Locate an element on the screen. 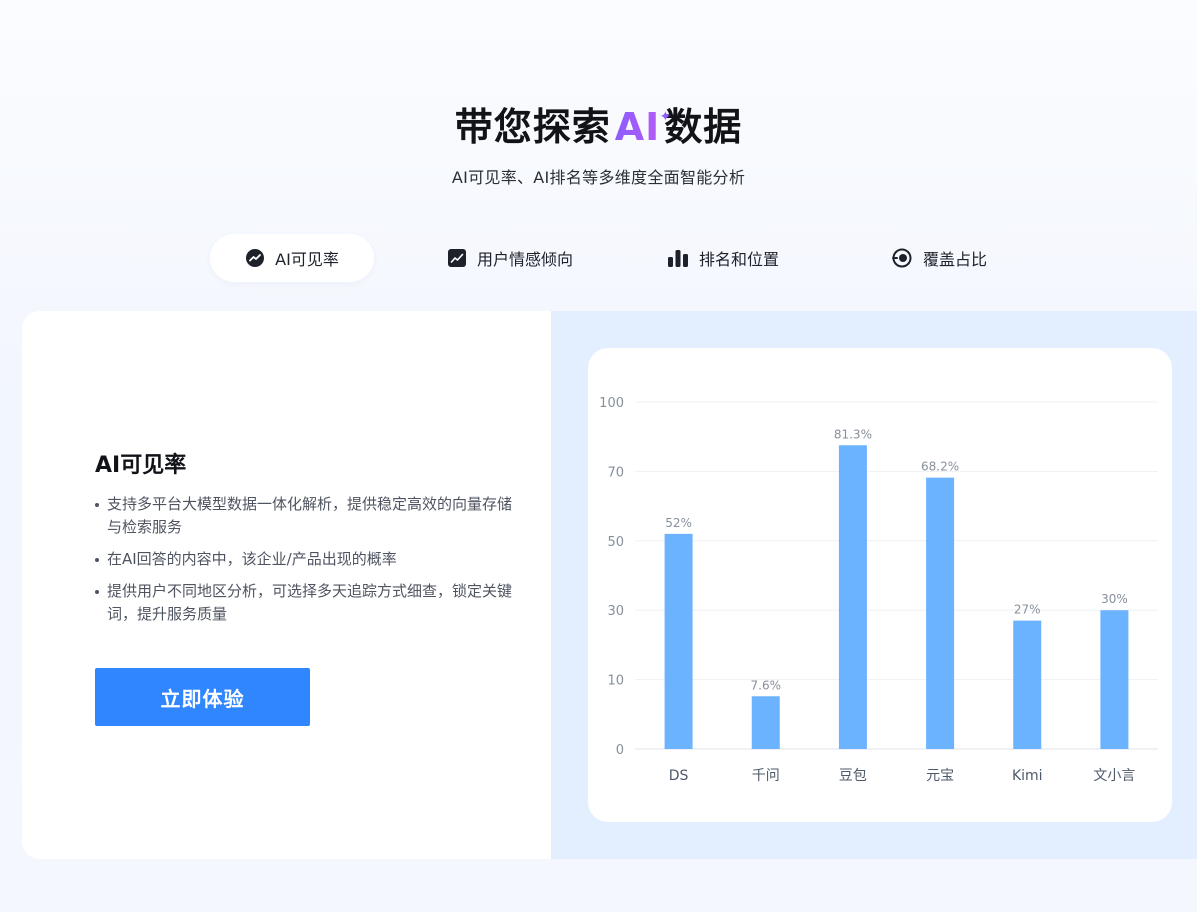  target-ring-icon is located at coordinates (901, 258).